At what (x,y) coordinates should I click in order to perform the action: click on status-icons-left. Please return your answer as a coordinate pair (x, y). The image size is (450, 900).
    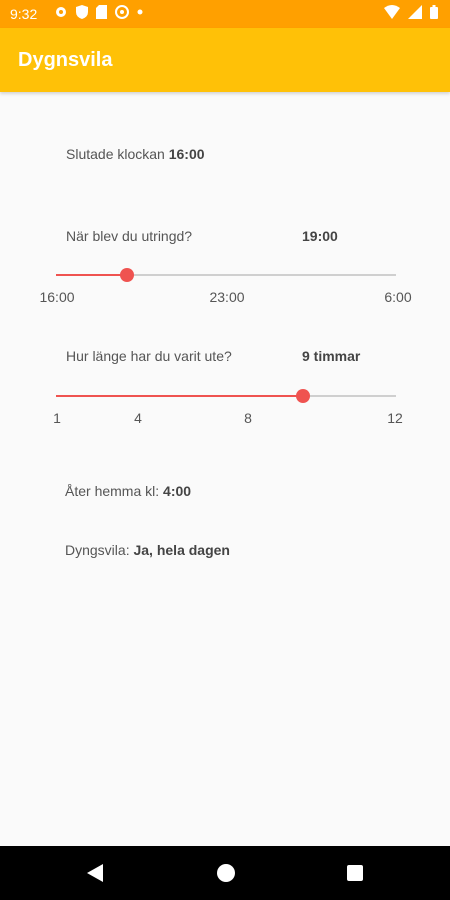
    Looking at the image, I should click on (98, 12).